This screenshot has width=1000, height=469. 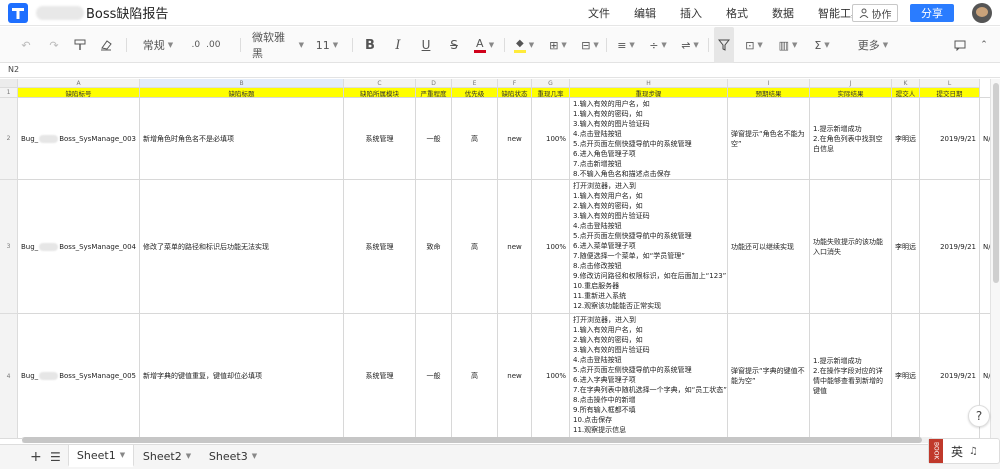 I want to click on merge-cells-button: ⊟ ▼, so click(x=590, y=45).